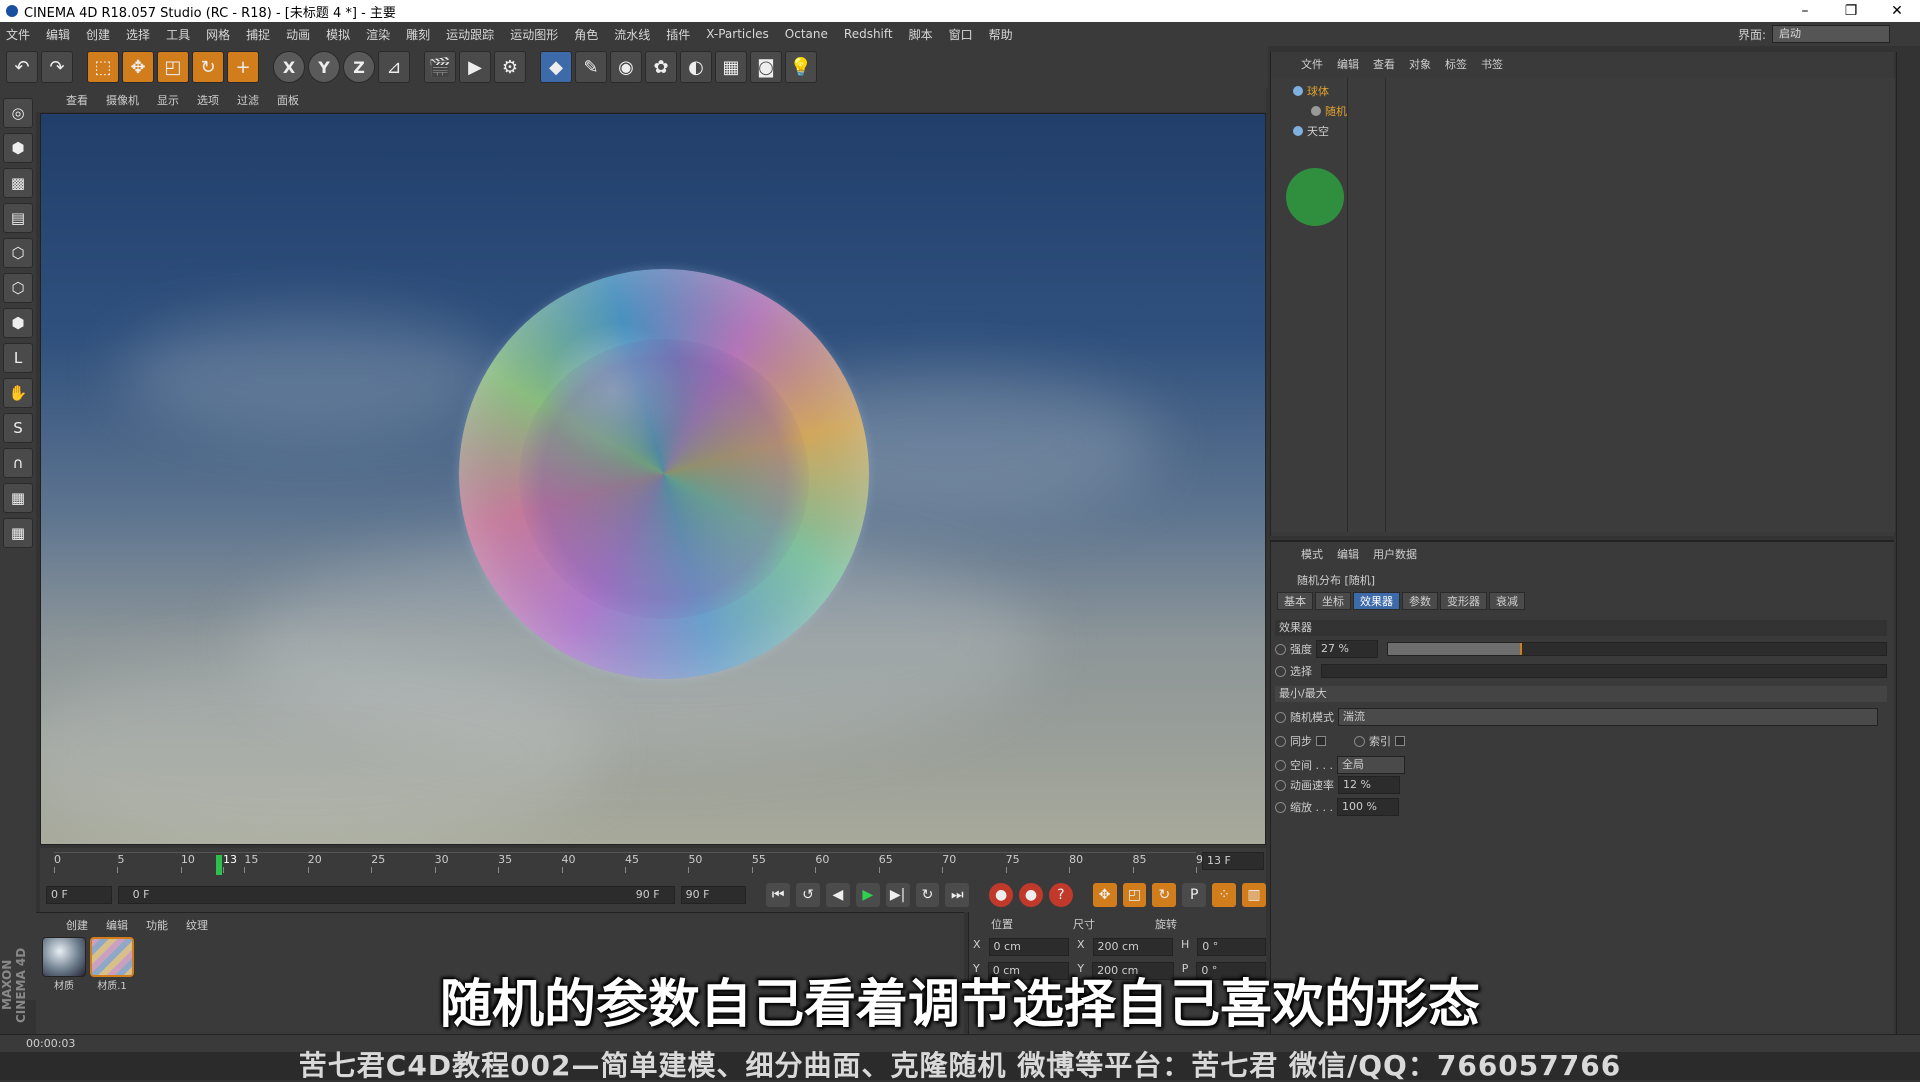  What do you see at coordinates (1583, 305) in the screenshot?
I see `object-list: 球体 随机 天空` at bounding box center [1583, 305].